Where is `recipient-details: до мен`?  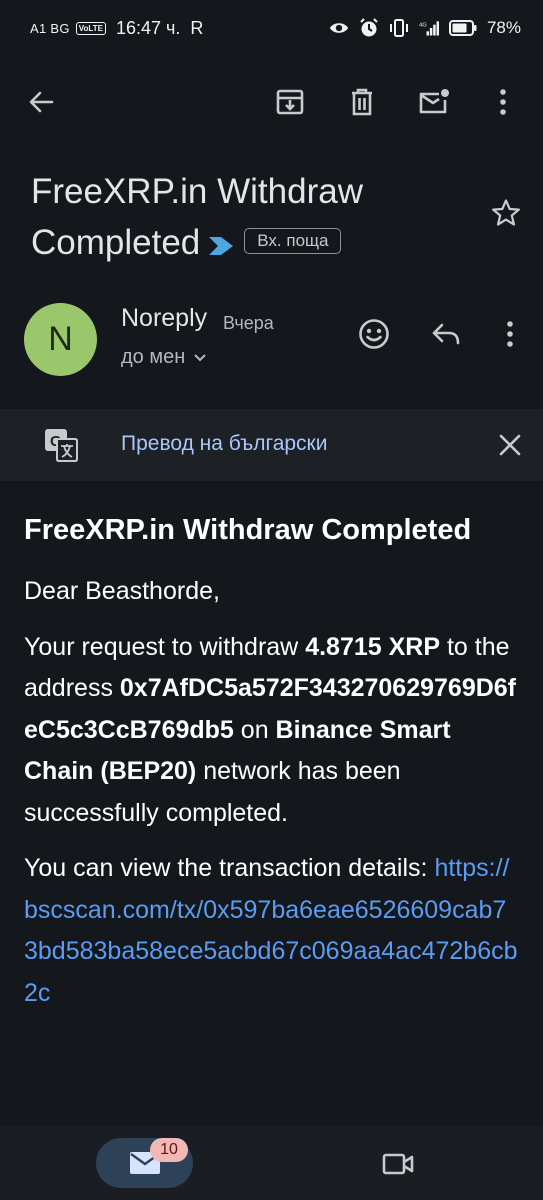 recipient-details: до мен is located at coordinates (164, 357).